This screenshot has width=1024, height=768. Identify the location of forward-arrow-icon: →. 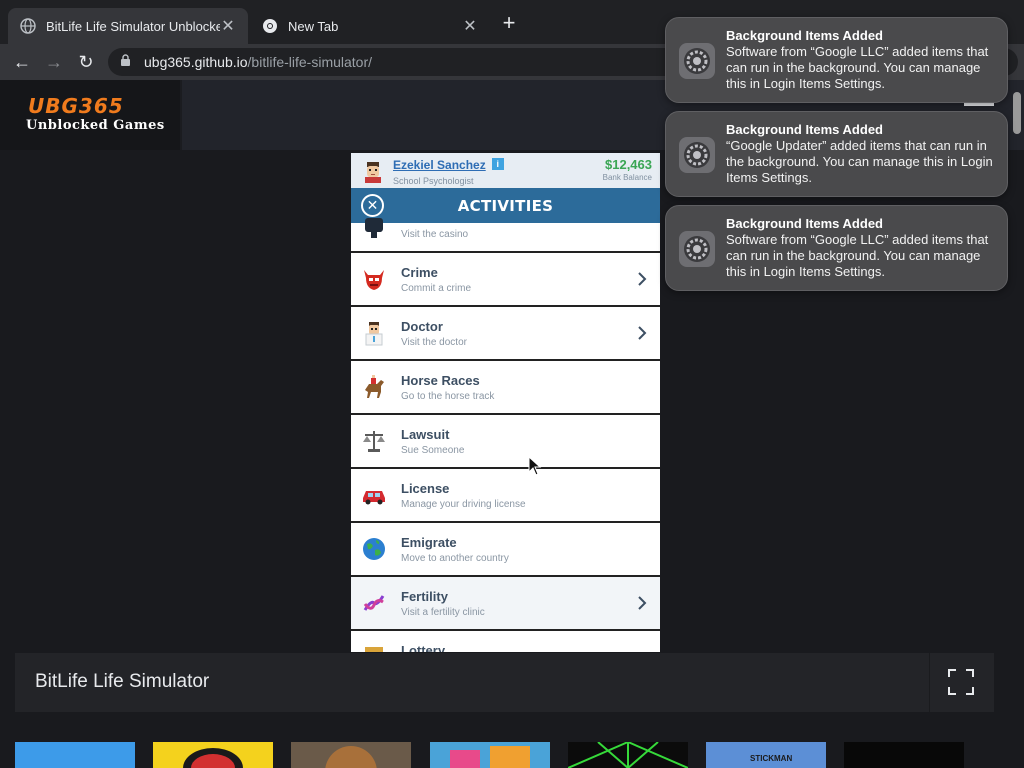
(54, 62).